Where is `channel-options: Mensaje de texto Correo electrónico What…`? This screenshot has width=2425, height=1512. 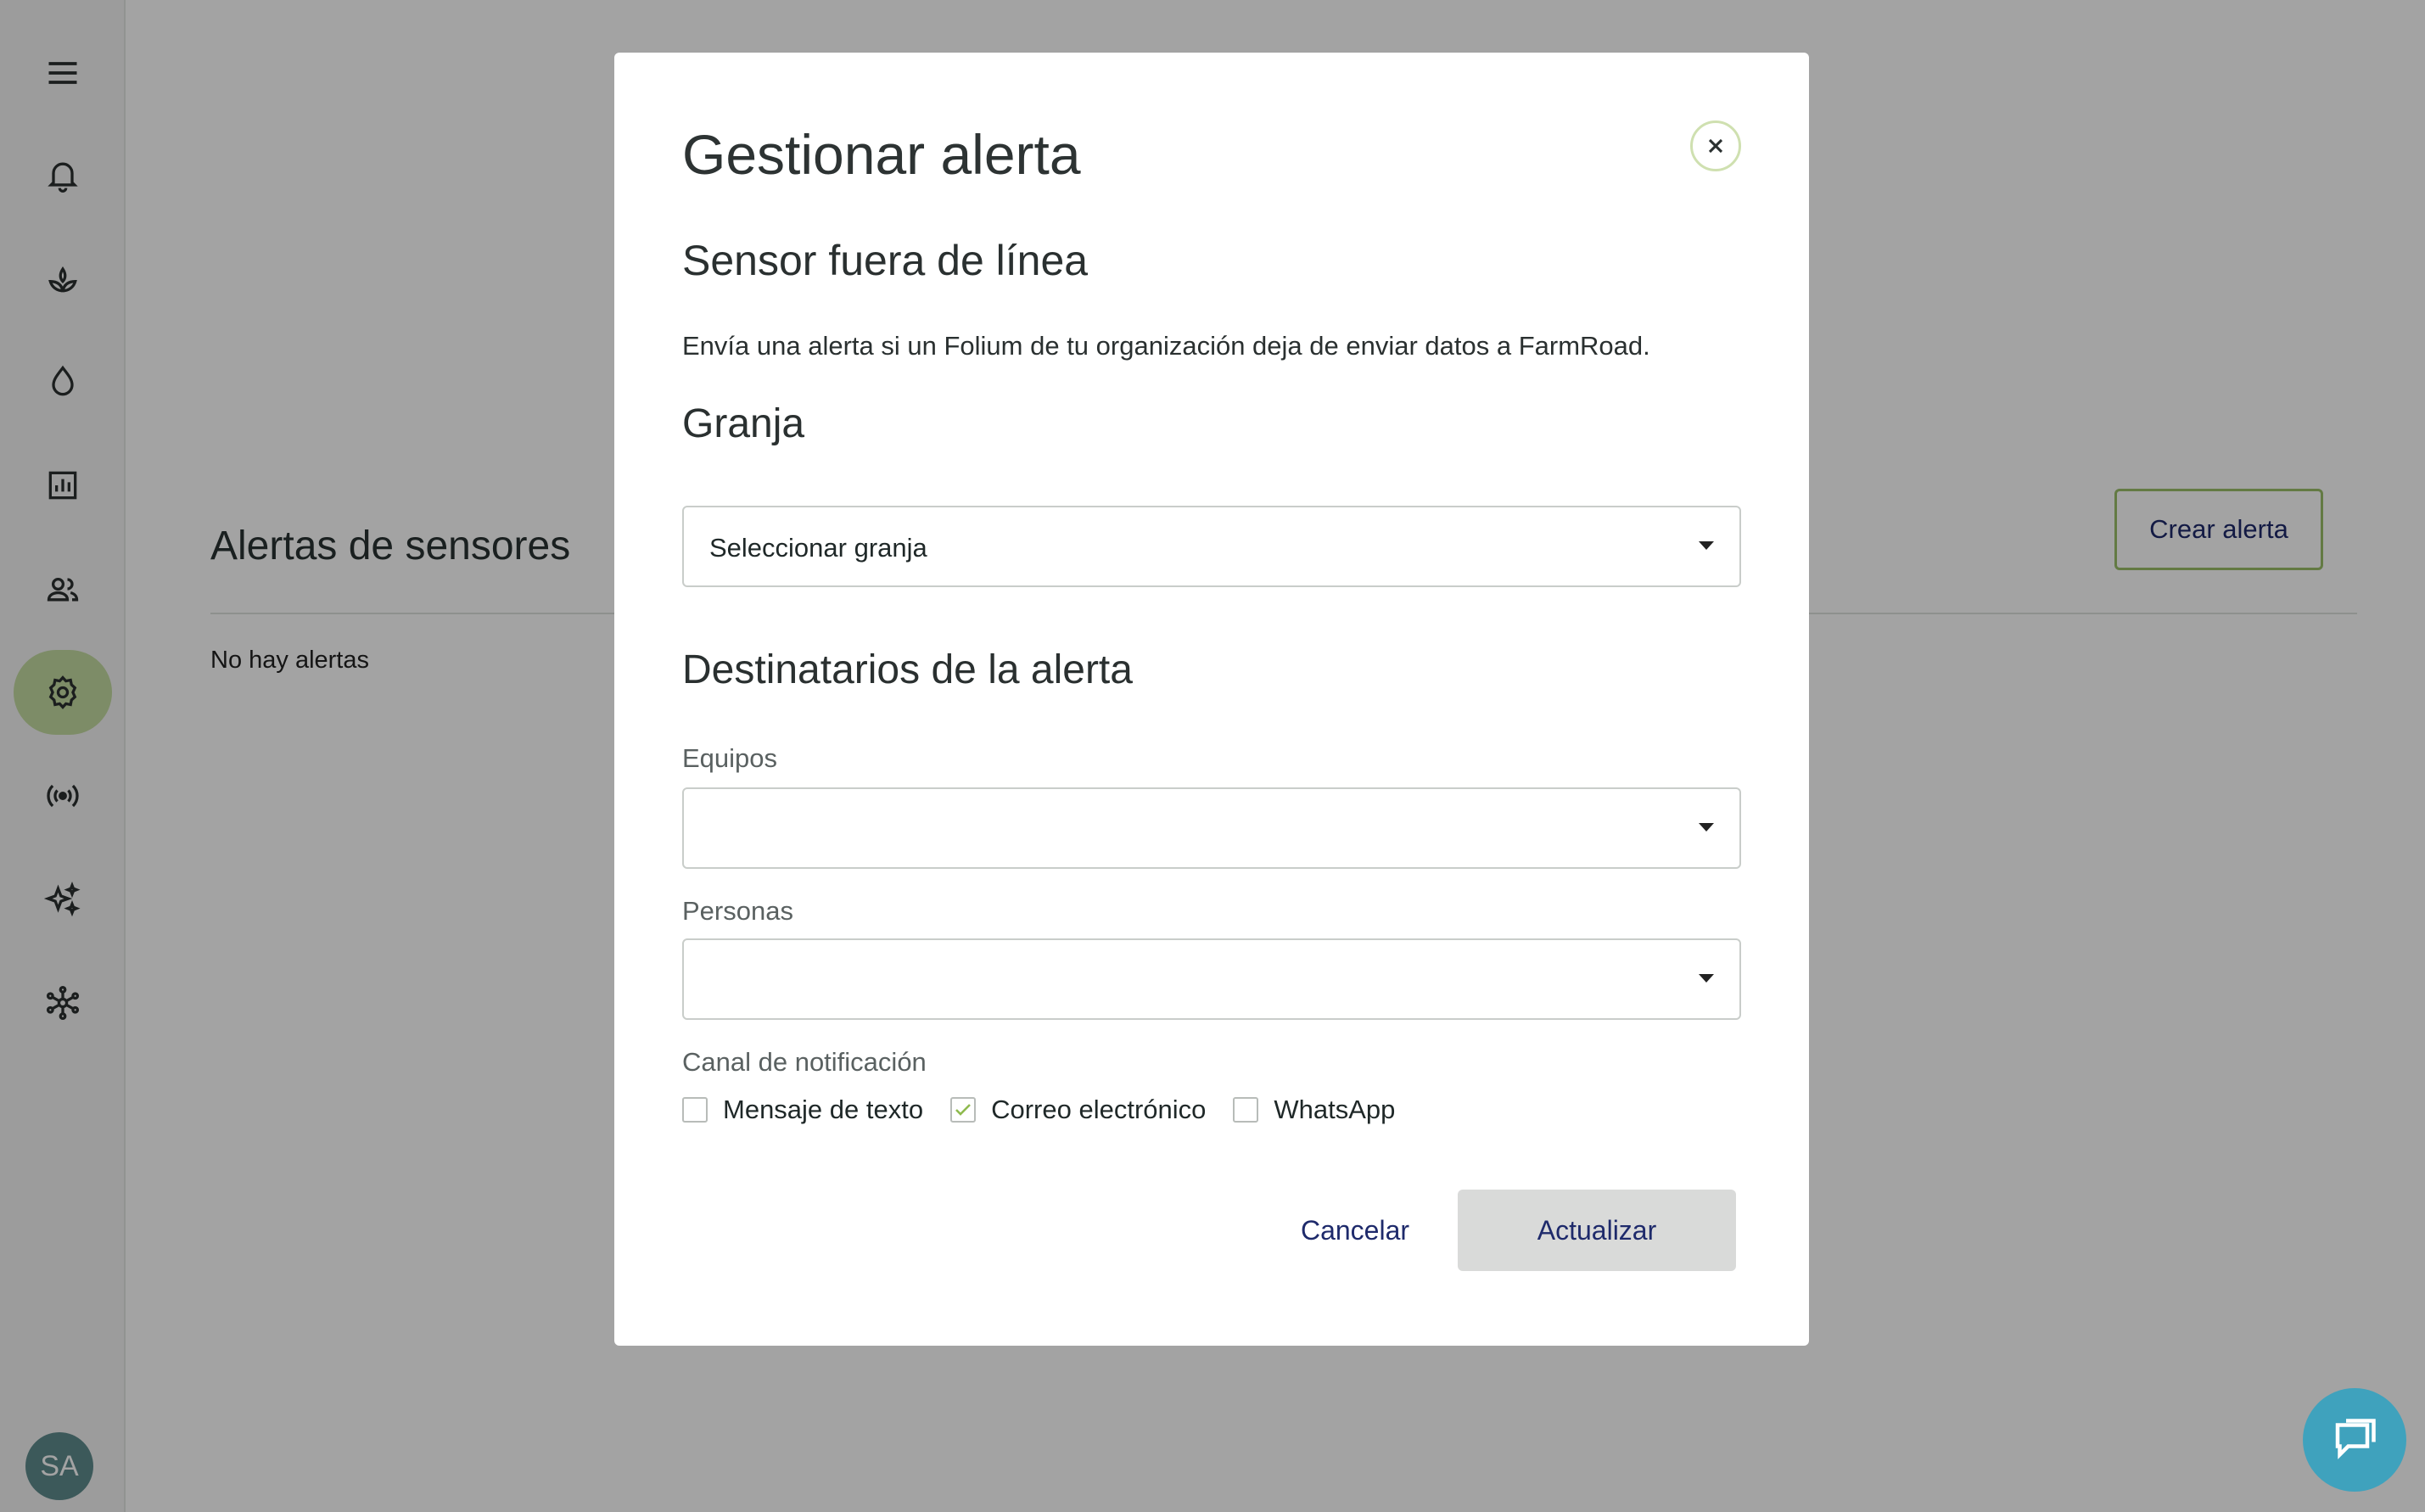 channel-options: Mensaje de texto Correo electrónico What… is located at coordinates (1052, 1110).